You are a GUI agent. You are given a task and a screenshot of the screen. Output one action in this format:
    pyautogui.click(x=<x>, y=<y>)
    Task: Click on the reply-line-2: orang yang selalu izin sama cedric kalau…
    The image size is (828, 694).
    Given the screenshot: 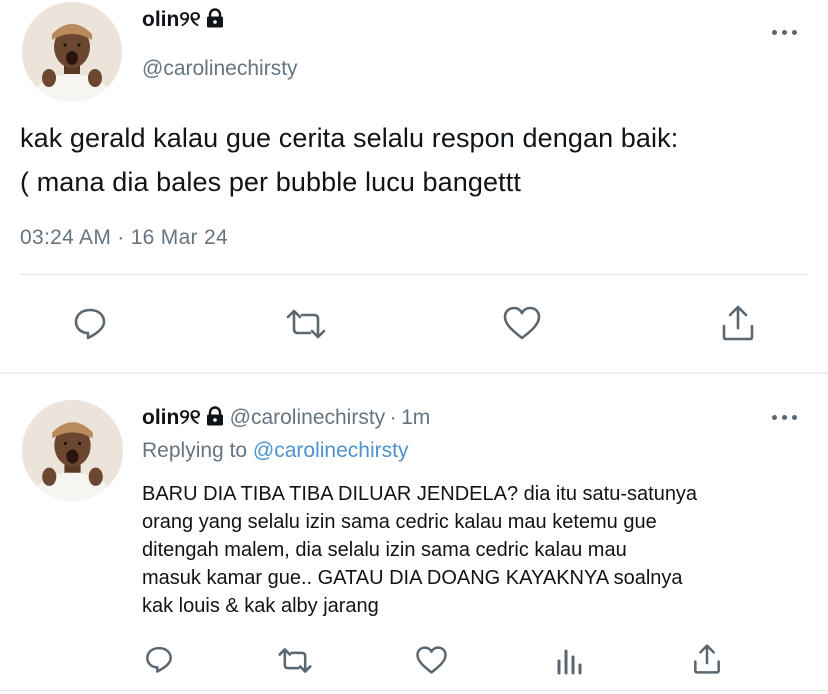 What is the action you would take?
    pyautogui.click(x=399, y=522)
    